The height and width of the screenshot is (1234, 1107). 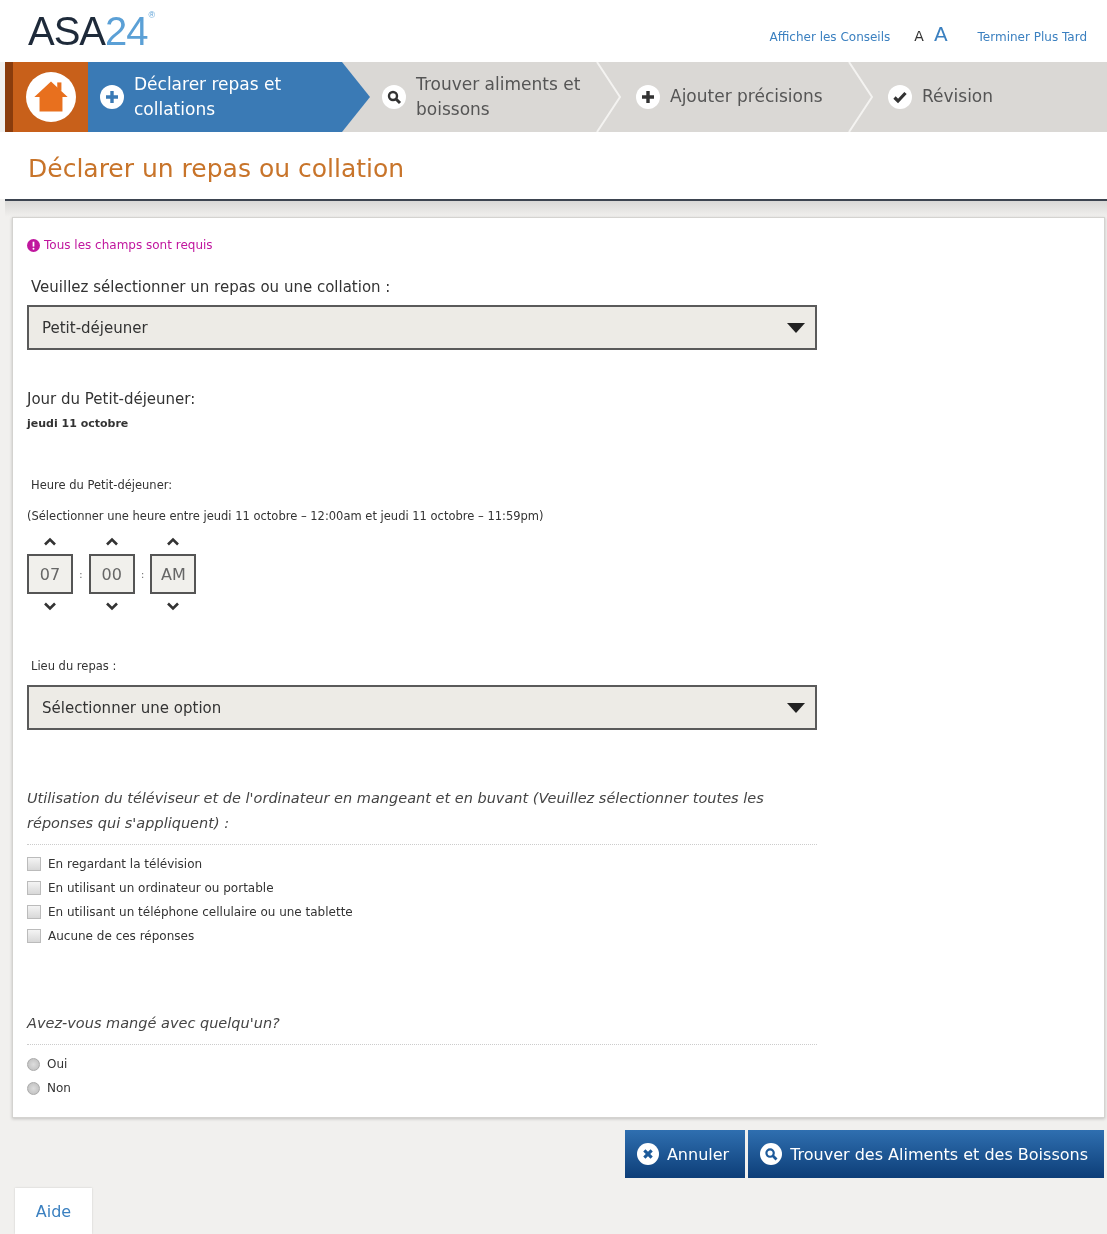 I want to click on meal-label: Veuillez sélectionner un repas ou une collation :, so click(x=211, y=287).